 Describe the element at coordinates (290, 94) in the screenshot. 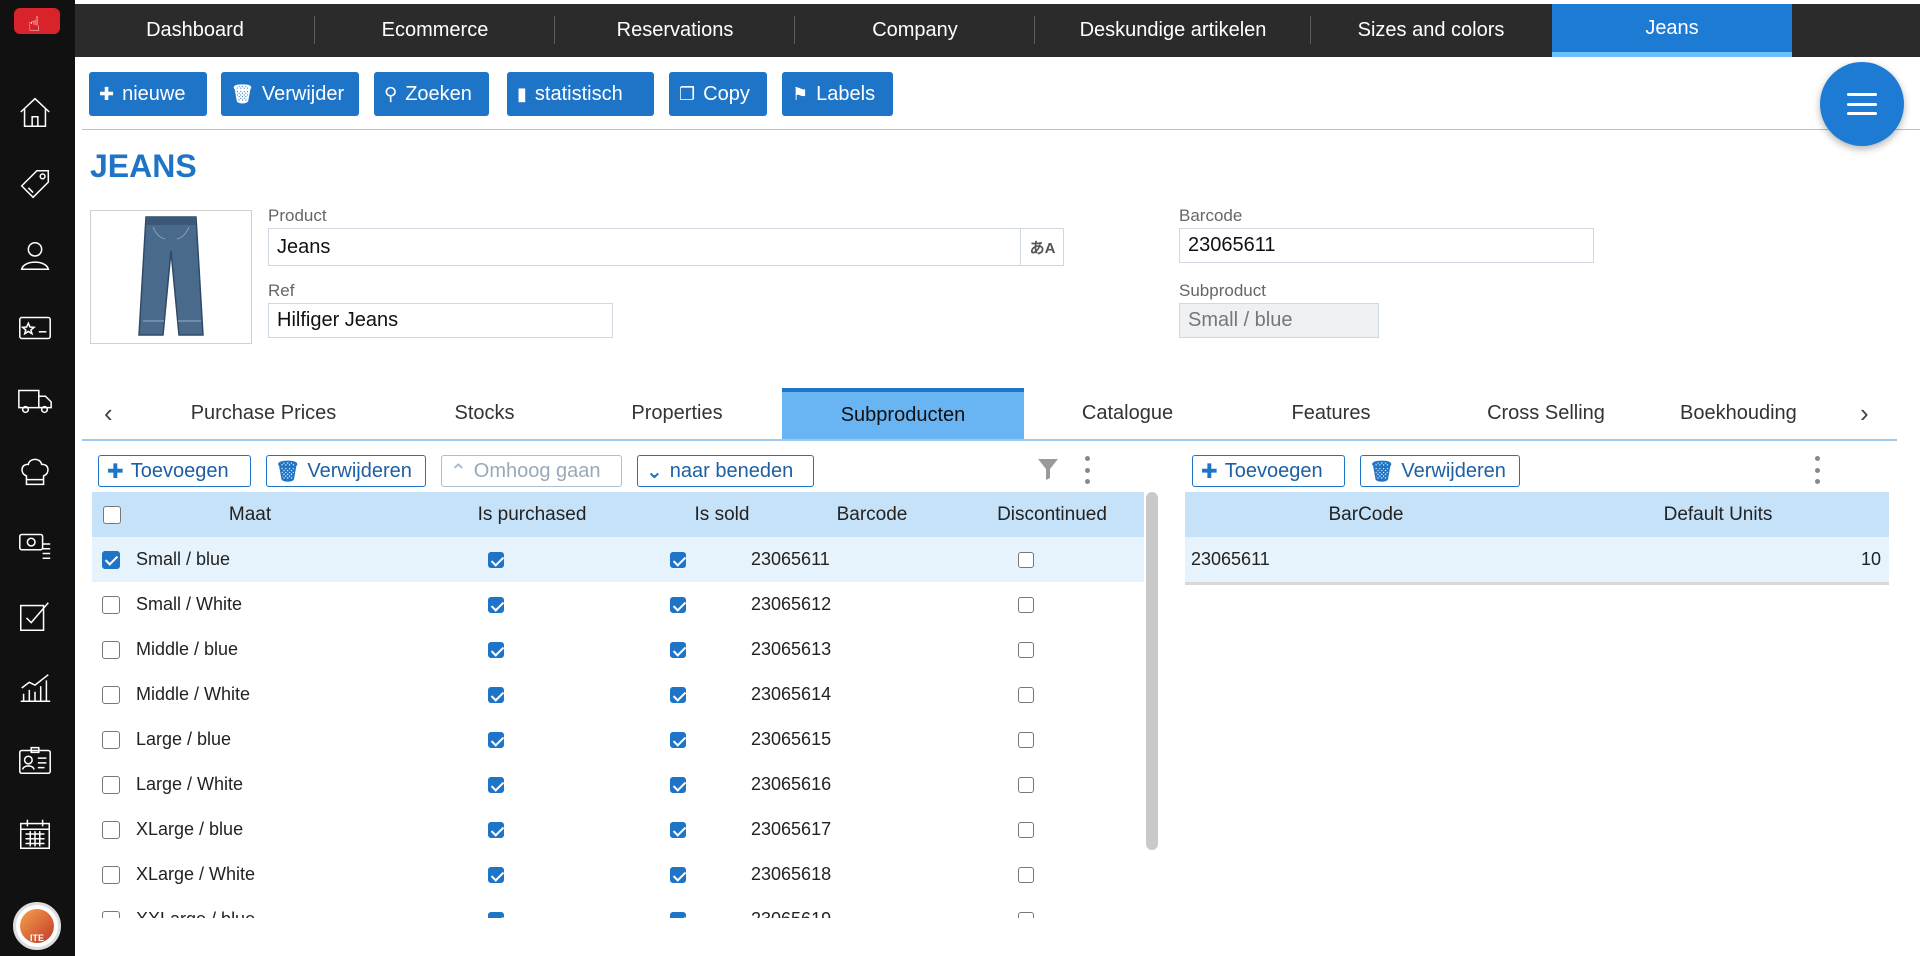

I see `delete-button: 🗑 Verwijder` at that location.